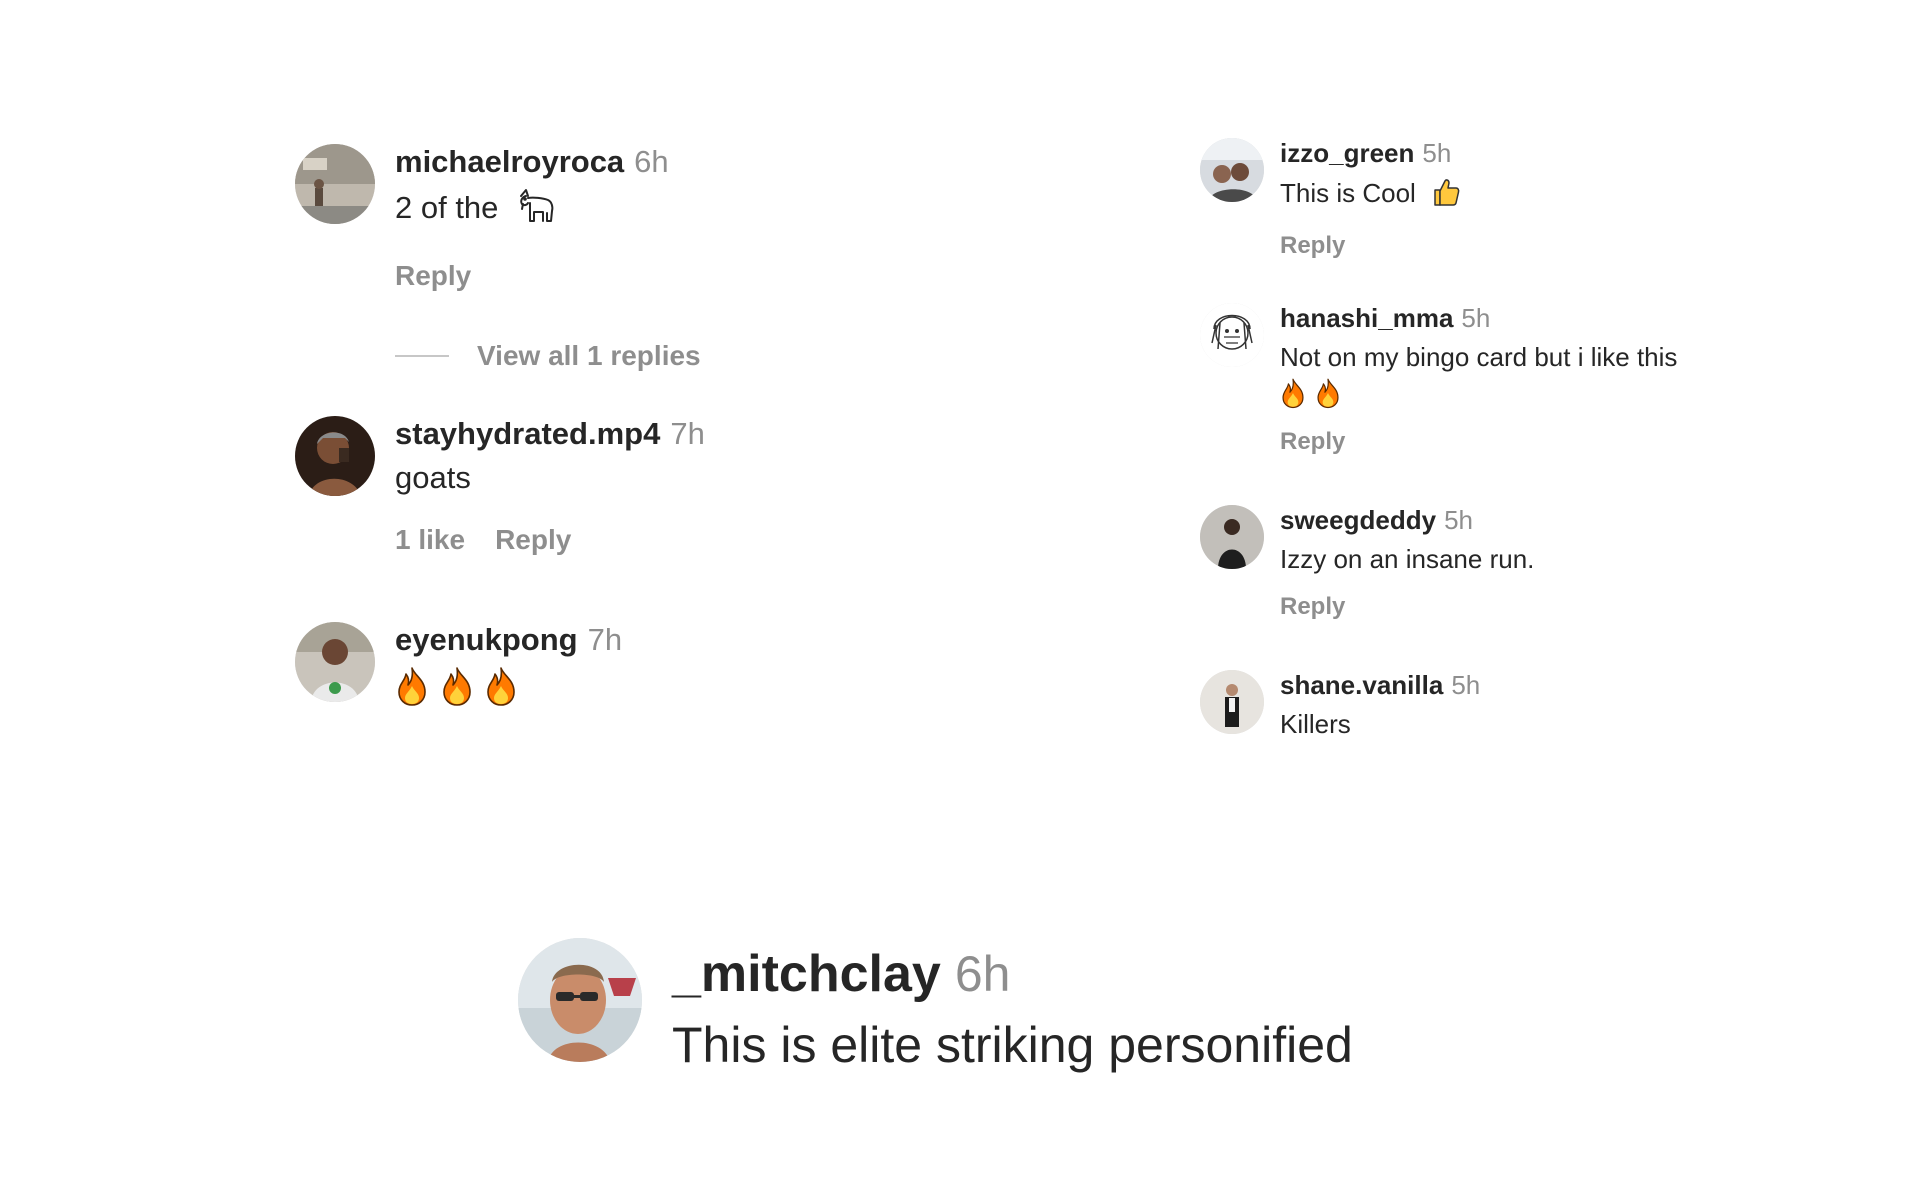 The width and height of the screenshot is (1920, 1200). What do you see at coordinates (1348, 193) in the screenshot?
I see `comment-text-content: This is Cool` at bounding box center [1348, 193].